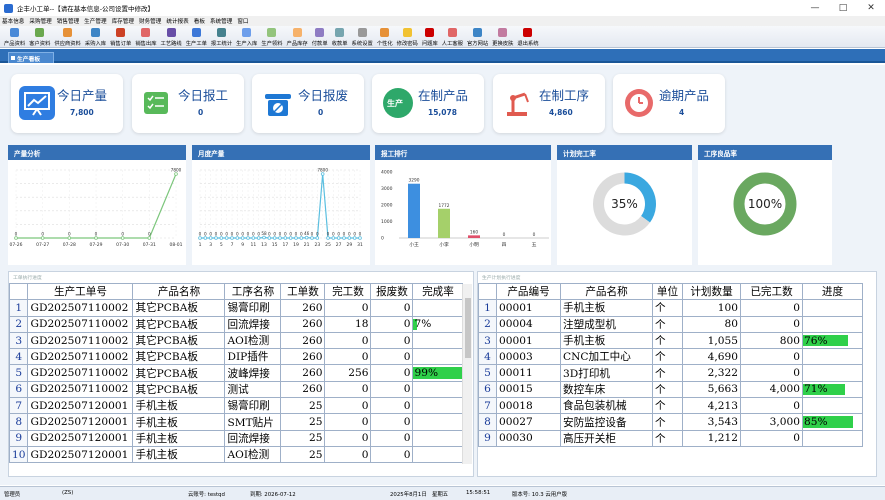 This screenshot has width=885, height=500. What do you see at coordinates (18, 389) in the screenshot?
I see `row-number: 6` at bounding box center [18, 389].